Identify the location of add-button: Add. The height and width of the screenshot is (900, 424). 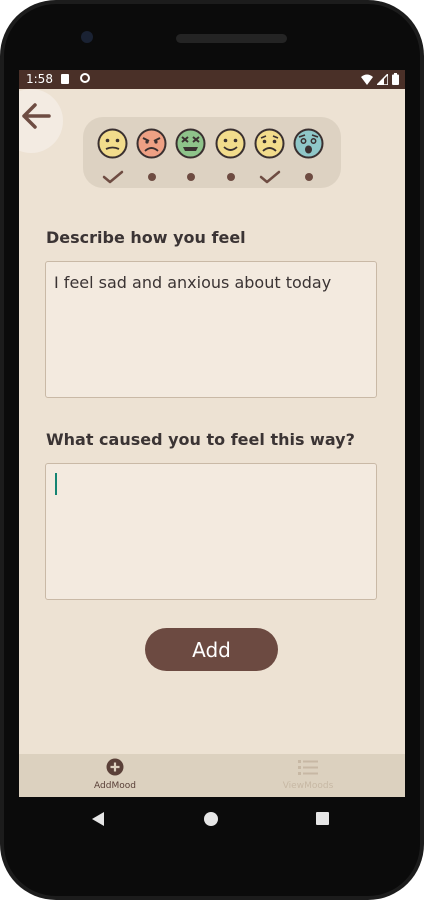
(211, 649).